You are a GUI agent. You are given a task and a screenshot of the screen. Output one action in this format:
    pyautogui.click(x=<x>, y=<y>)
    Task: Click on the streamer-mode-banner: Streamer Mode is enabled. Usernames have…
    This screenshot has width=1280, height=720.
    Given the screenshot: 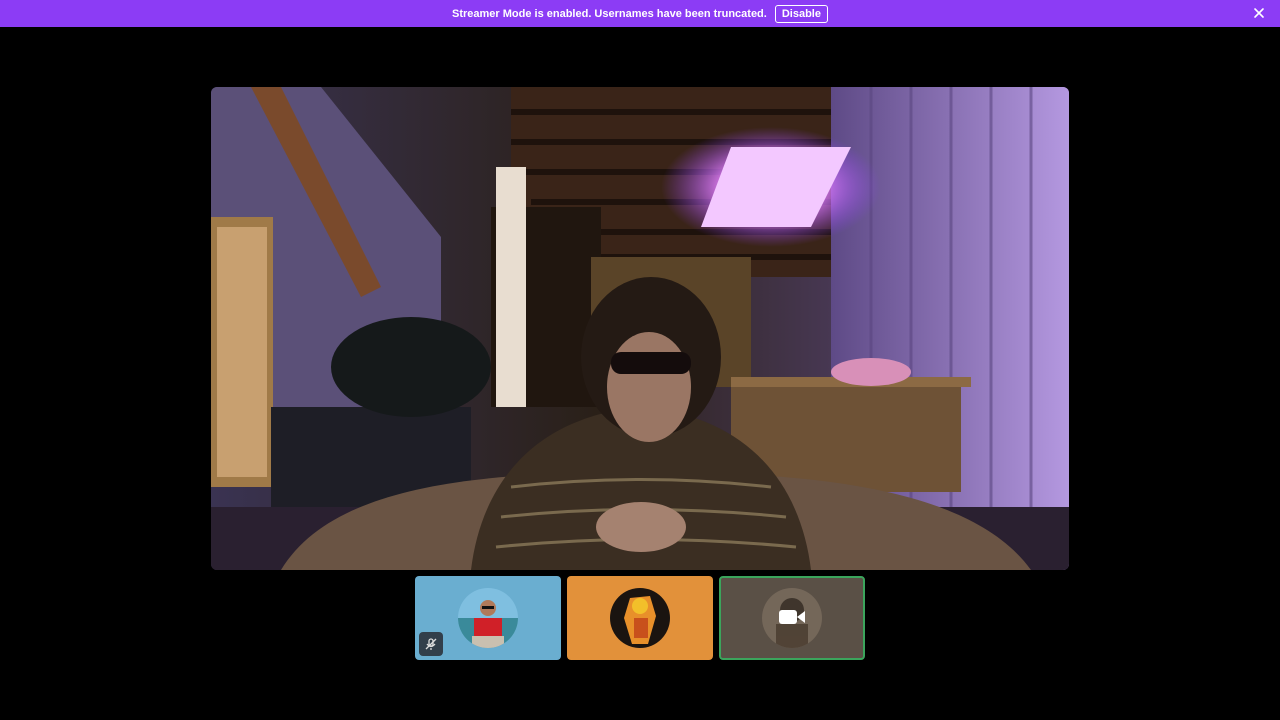 What is the action you would take?
    pyautogui.click(x=640, y=13)
    